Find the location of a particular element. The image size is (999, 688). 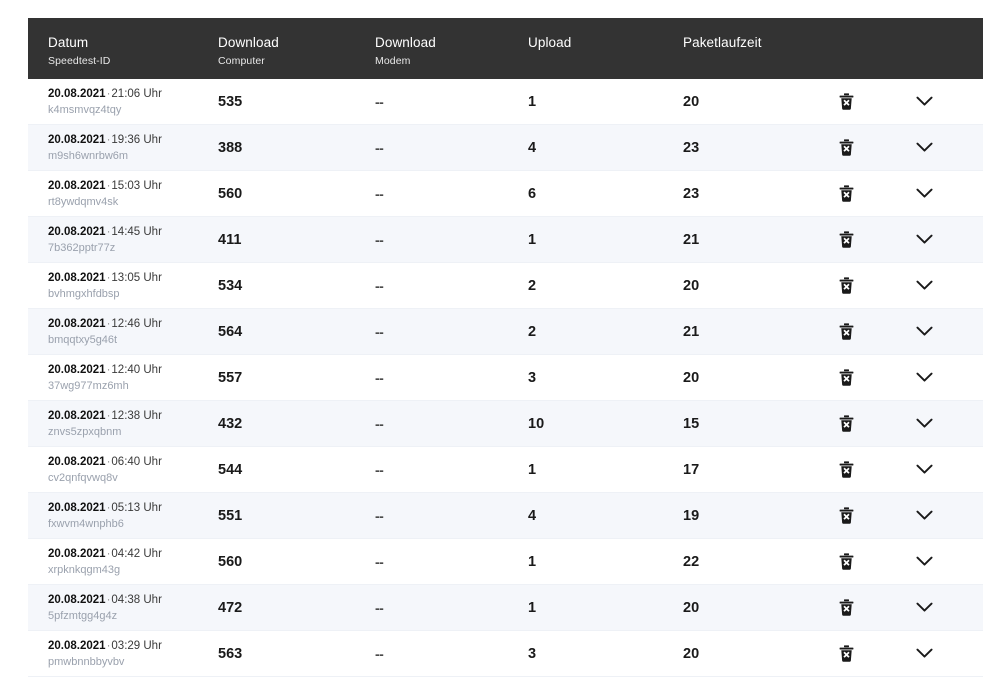

cell-download-computer: 535 is located at coordinates (296, 101).